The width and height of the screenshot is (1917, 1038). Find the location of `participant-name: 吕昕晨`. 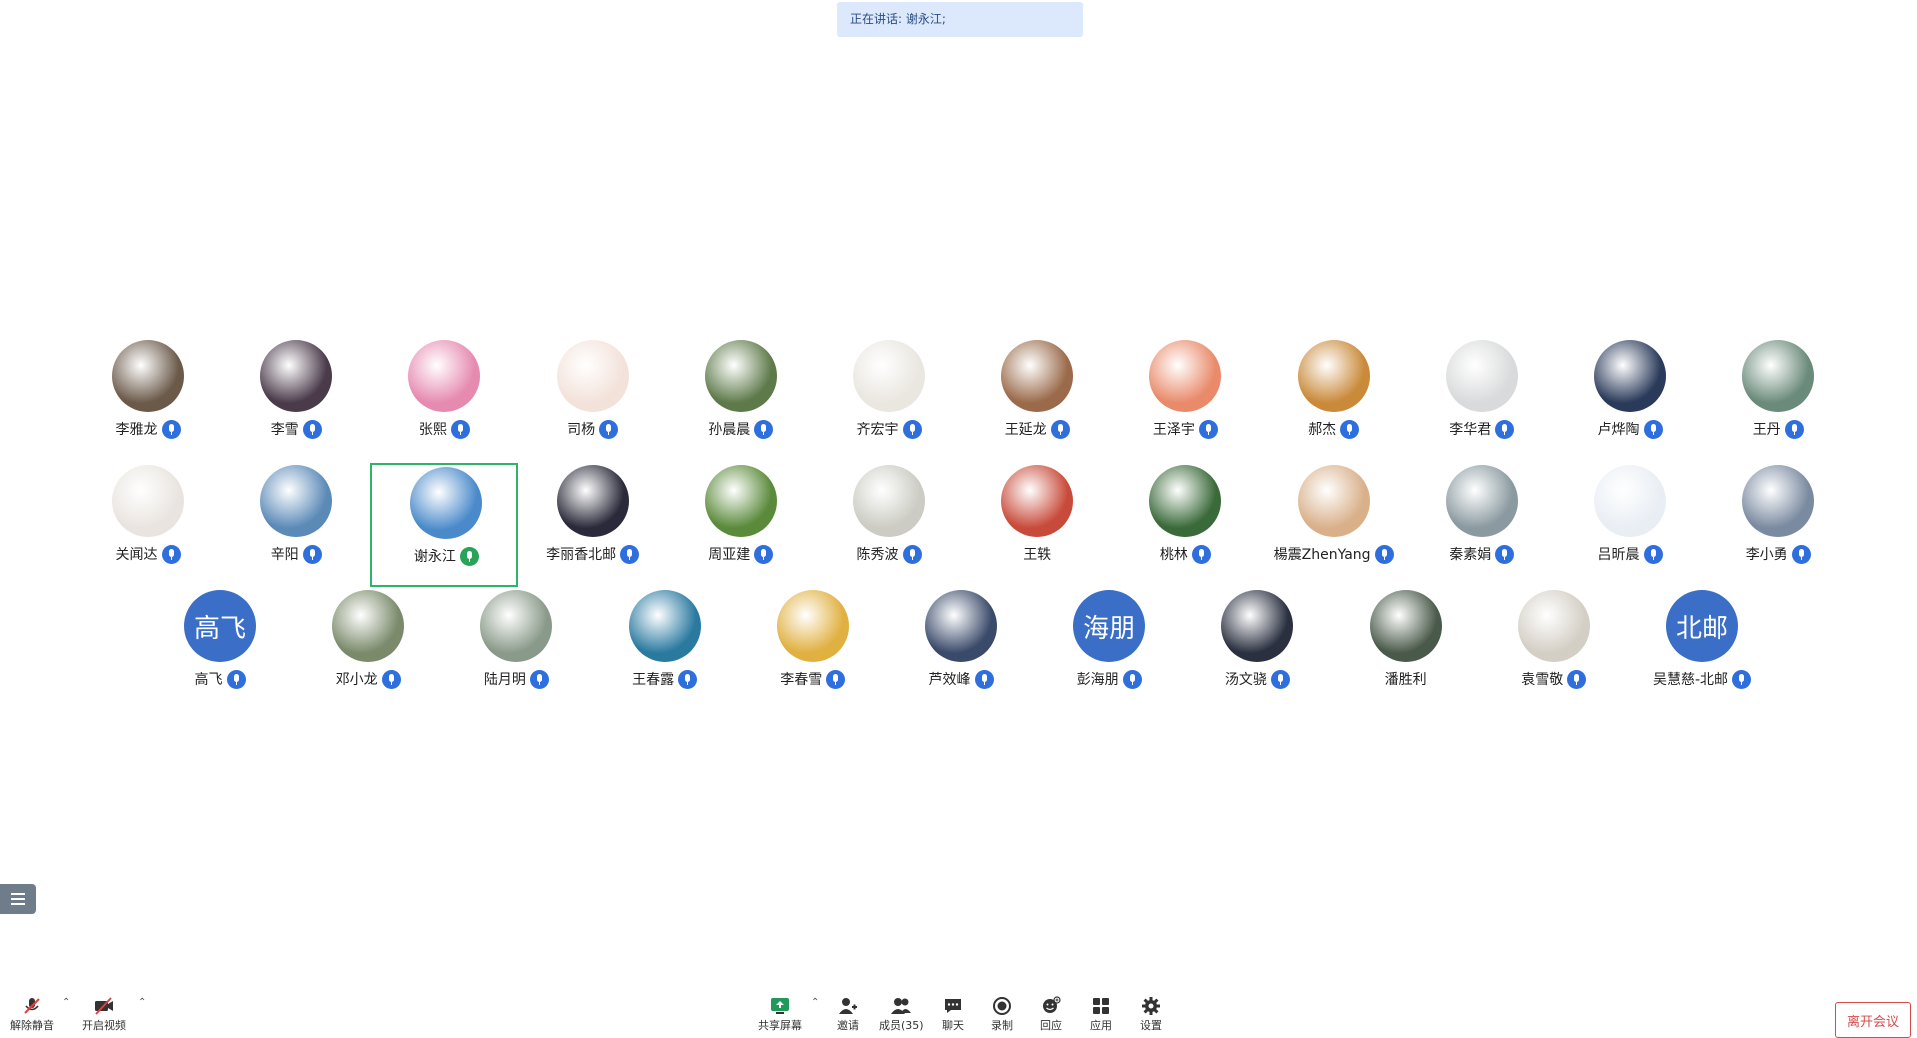

participant-name: 吕昕晨 is located at coordinates (1618, 555).